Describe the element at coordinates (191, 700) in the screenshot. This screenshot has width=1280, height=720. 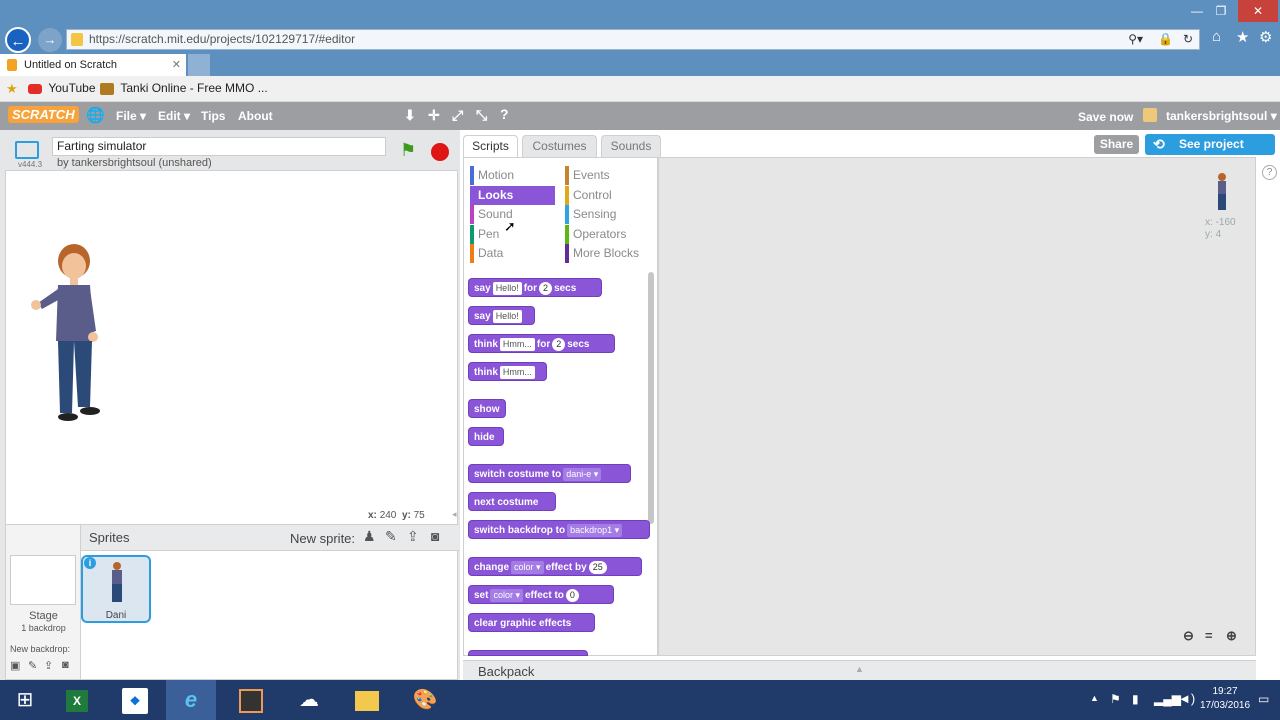
I see `internet-explorer-icon: e` at that location.